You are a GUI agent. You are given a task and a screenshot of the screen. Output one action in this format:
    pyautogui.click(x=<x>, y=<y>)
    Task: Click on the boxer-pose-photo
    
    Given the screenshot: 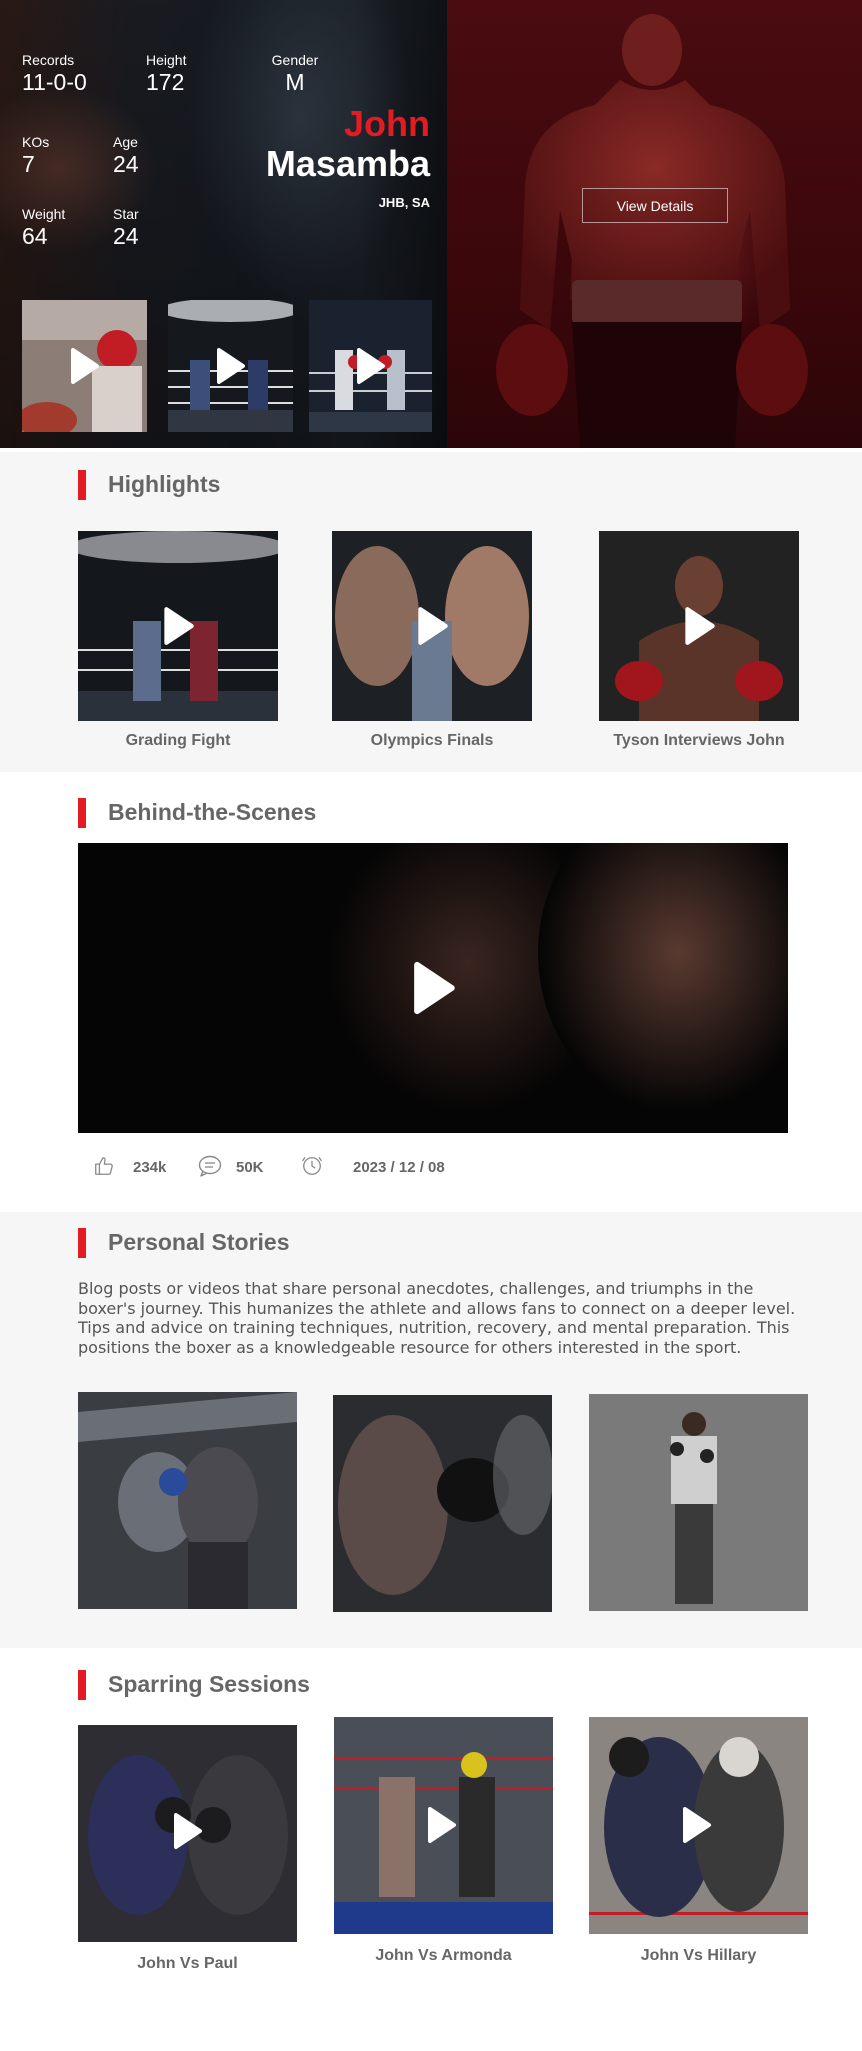 What is the action you would take?
    pyautogui.click(x=698, y=1502)
    